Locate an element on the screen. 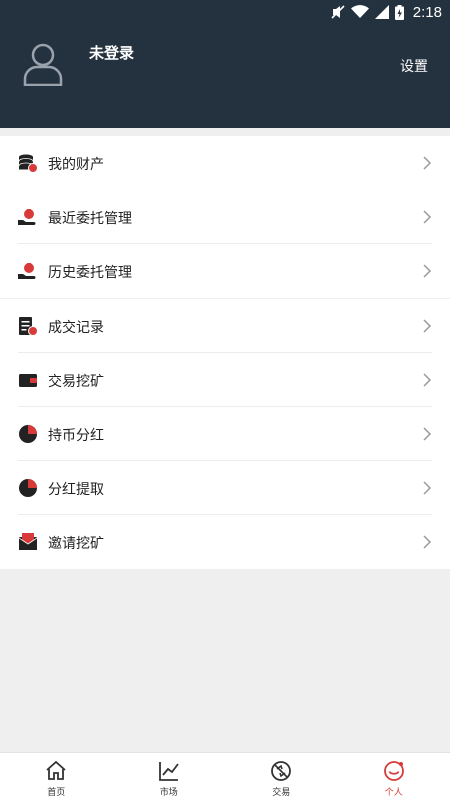 The image size is (450, 800). menu-item-holding-dividend: 持币分红 is located at coordinates (225, 434).